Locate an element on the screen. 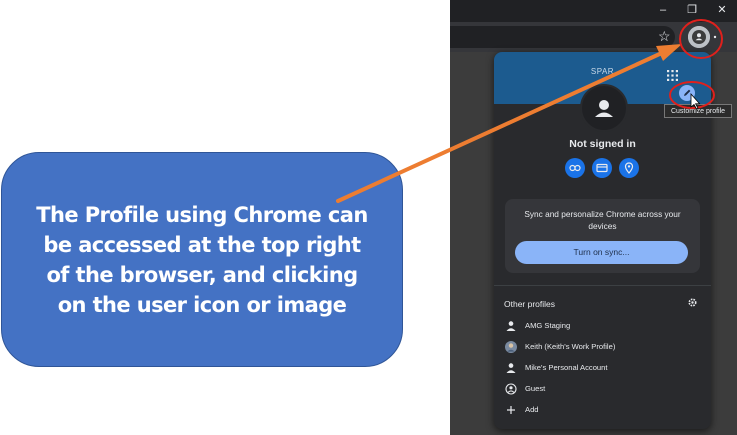 The width and height of the screenshot is (737, 435). annotation-arrowhead is located at coordinates (669, 52).